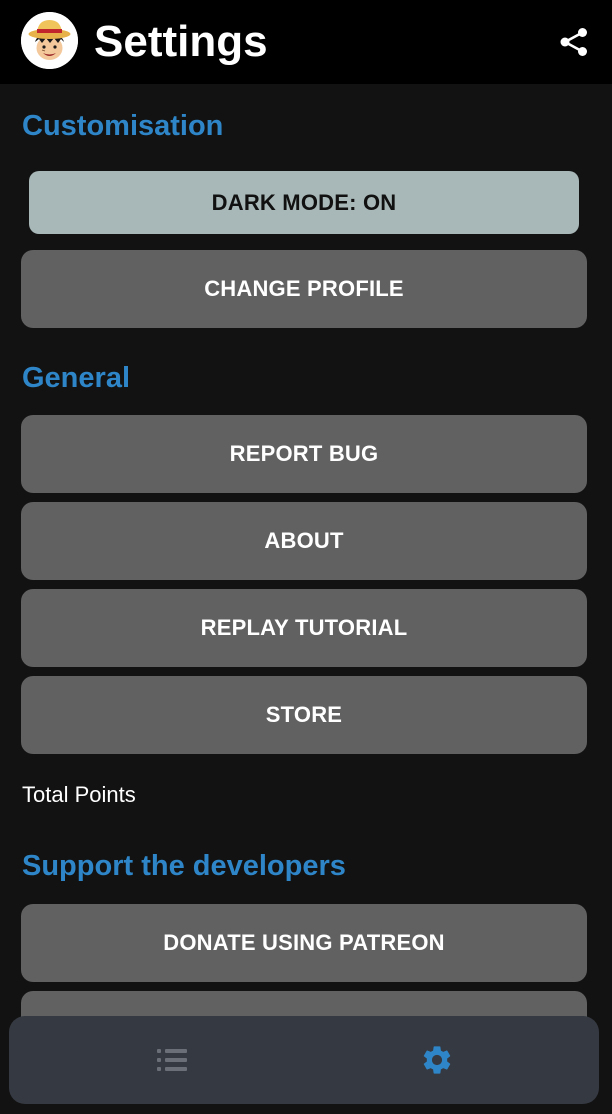 The width and height of the screenshot is (612, 1114). I want to click on share-button, so click(574, 42).